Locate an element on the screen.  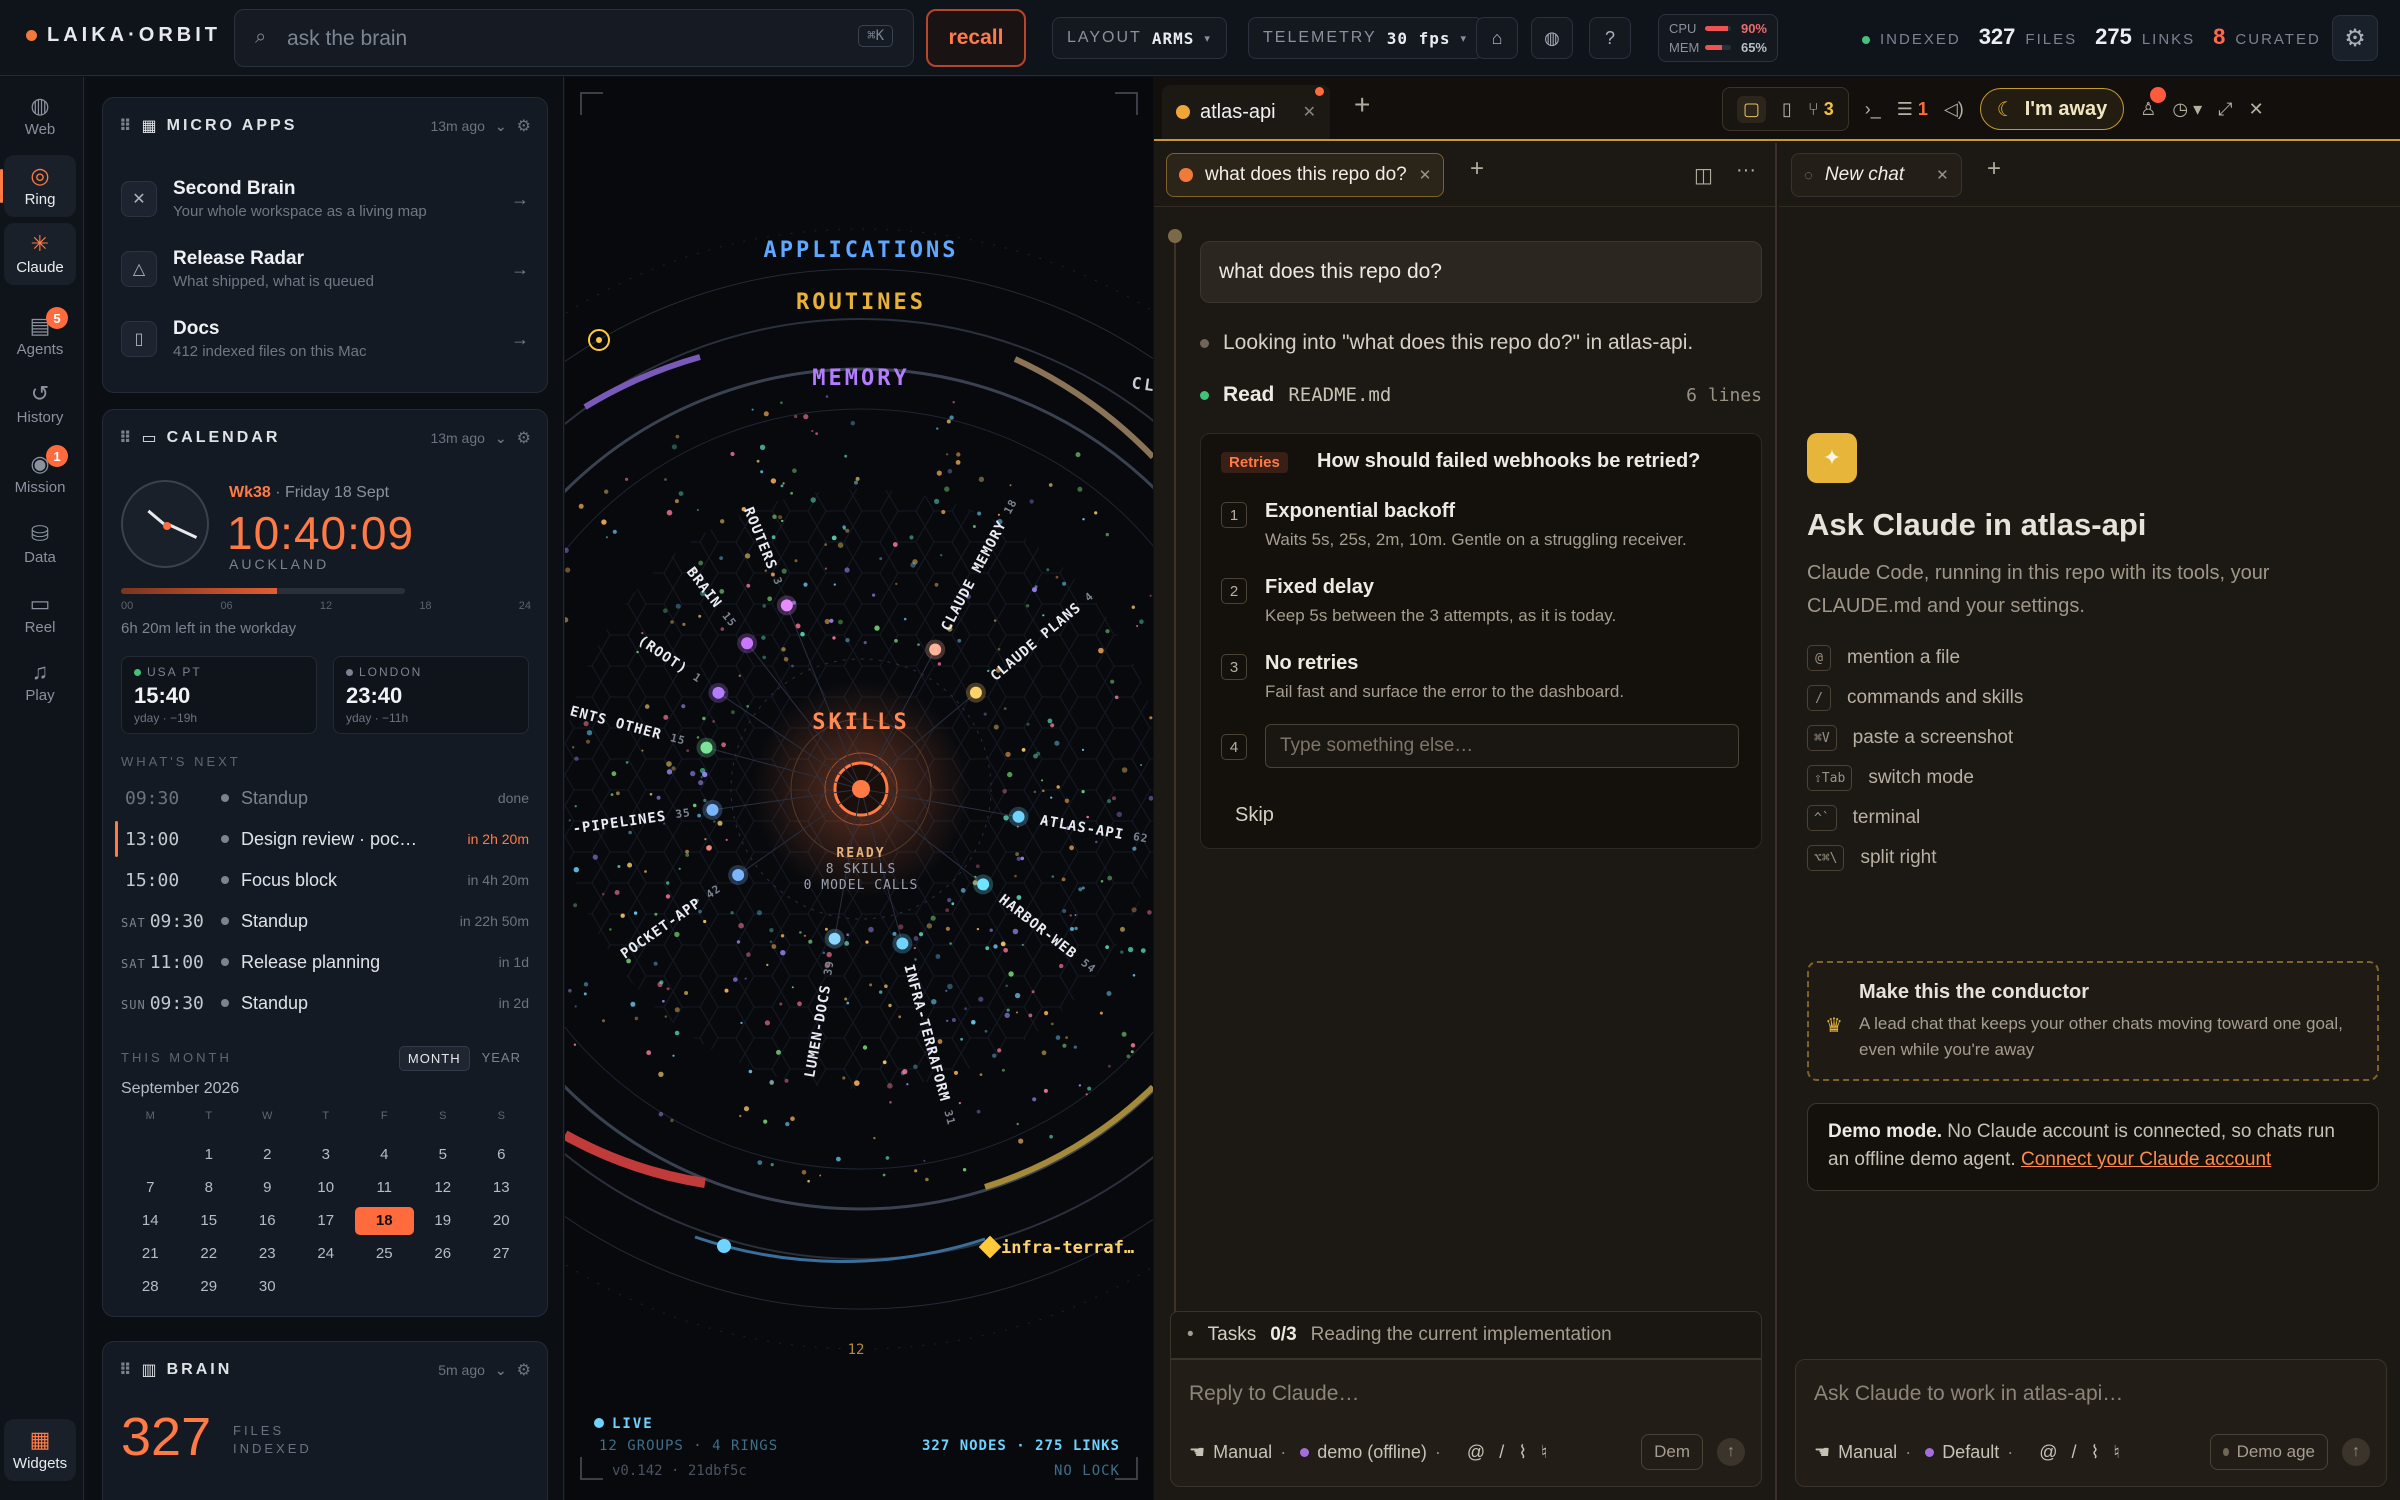
help-button: ? is located at coordinates (1610, 38).